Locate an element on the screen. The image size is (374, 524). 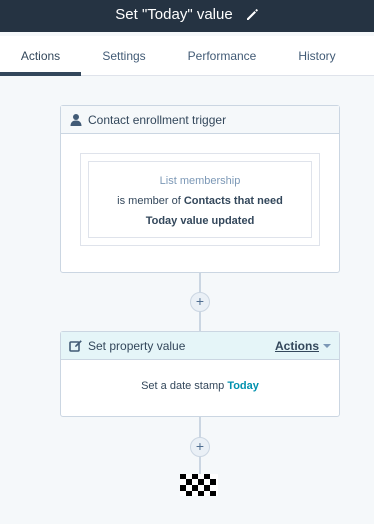
action-description: Set a date stamp Today is located at coordinates (200, 386).